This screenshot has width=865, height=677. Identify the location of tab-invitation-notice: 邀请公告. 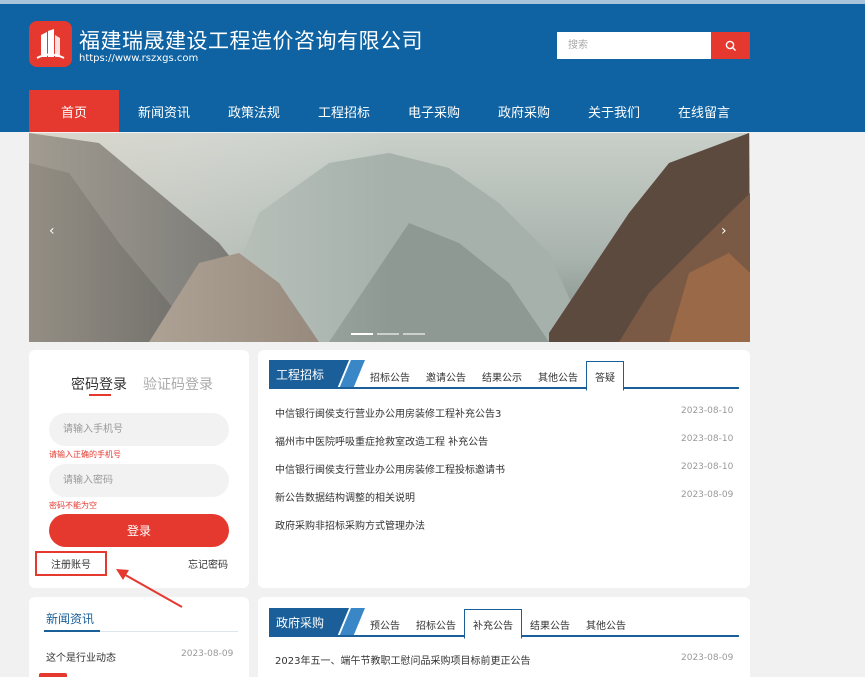
(446, 376).